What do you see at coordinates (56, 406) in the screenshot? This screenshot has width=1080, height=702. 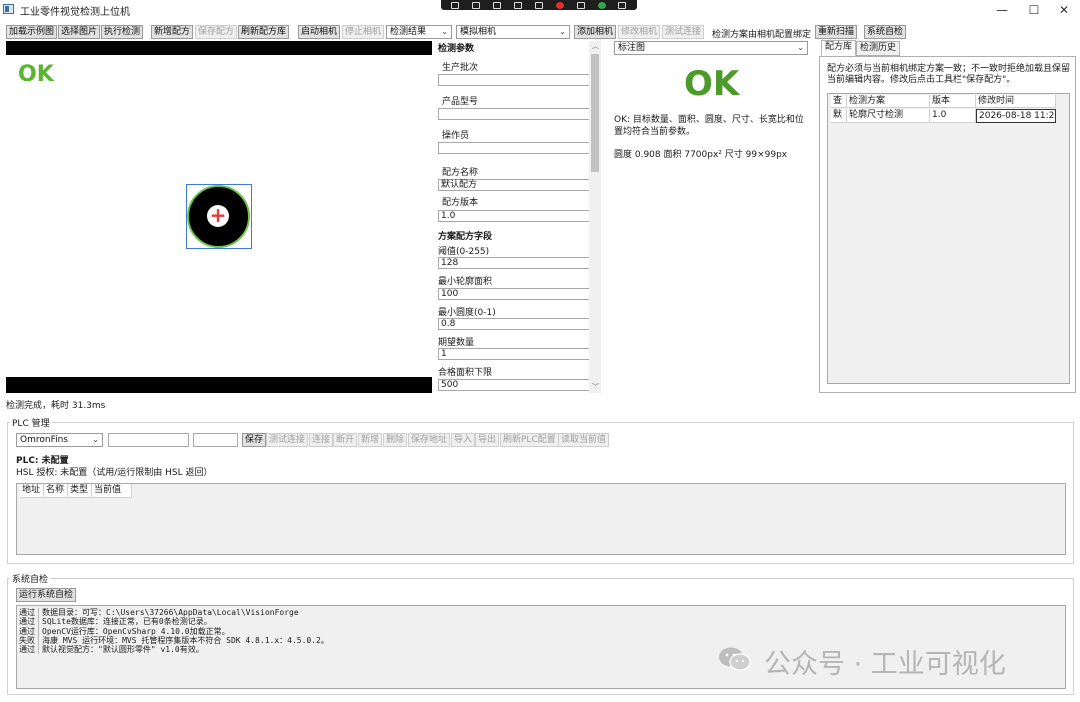 I see `status-message: 检测完成，耗时 31.3ms` at bounding box center [56, 406].